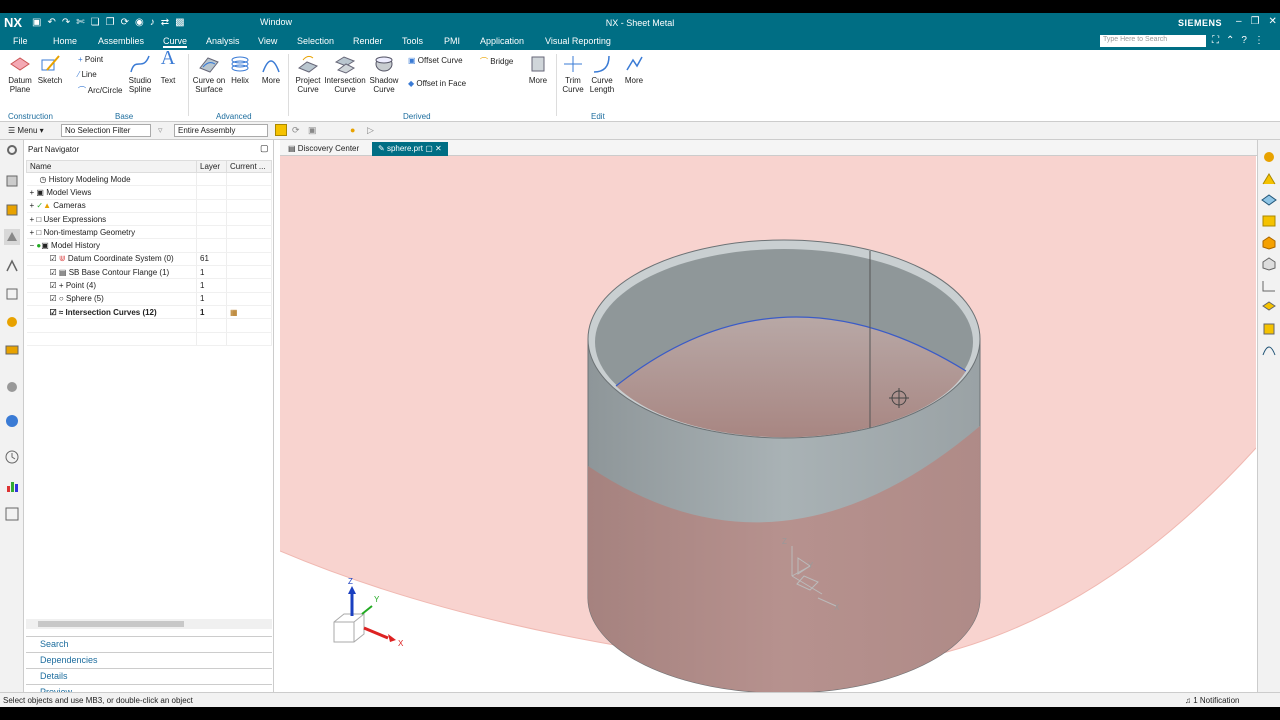  Describe the element at coordinates (296, 130) in the screenshot. I see `snap-point-icon: ⟳` at that location.